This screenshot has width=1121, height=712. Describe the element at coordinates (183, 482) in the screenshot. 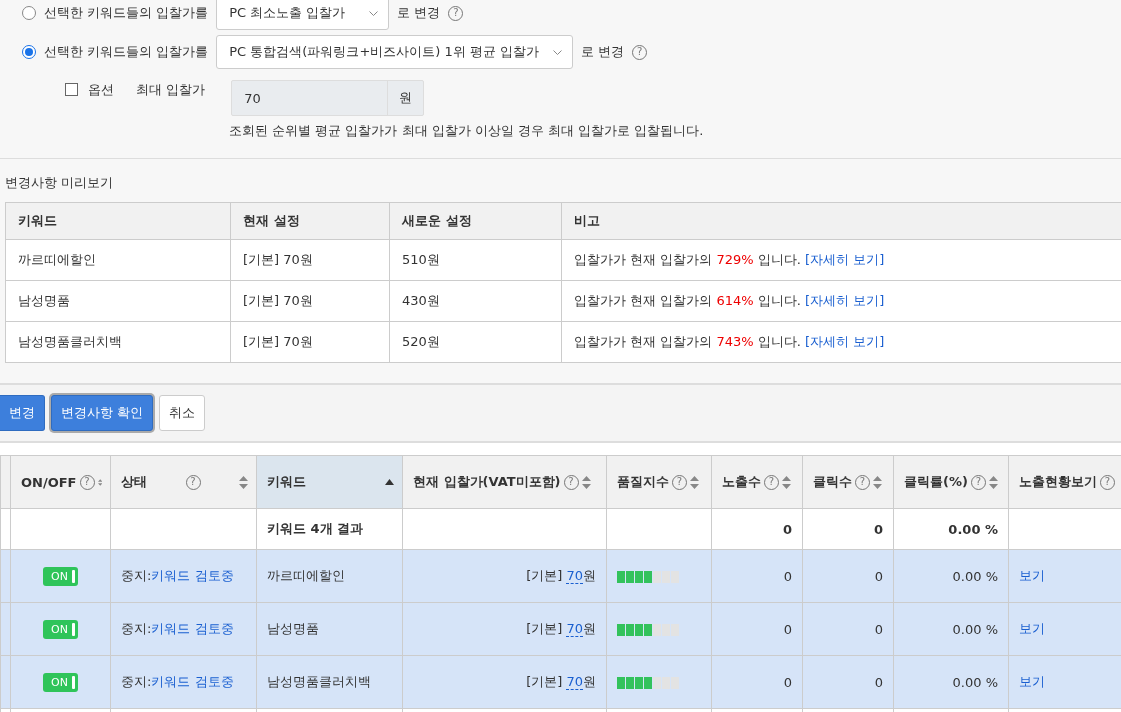

I see `column-header: 상태 ?` at that location.